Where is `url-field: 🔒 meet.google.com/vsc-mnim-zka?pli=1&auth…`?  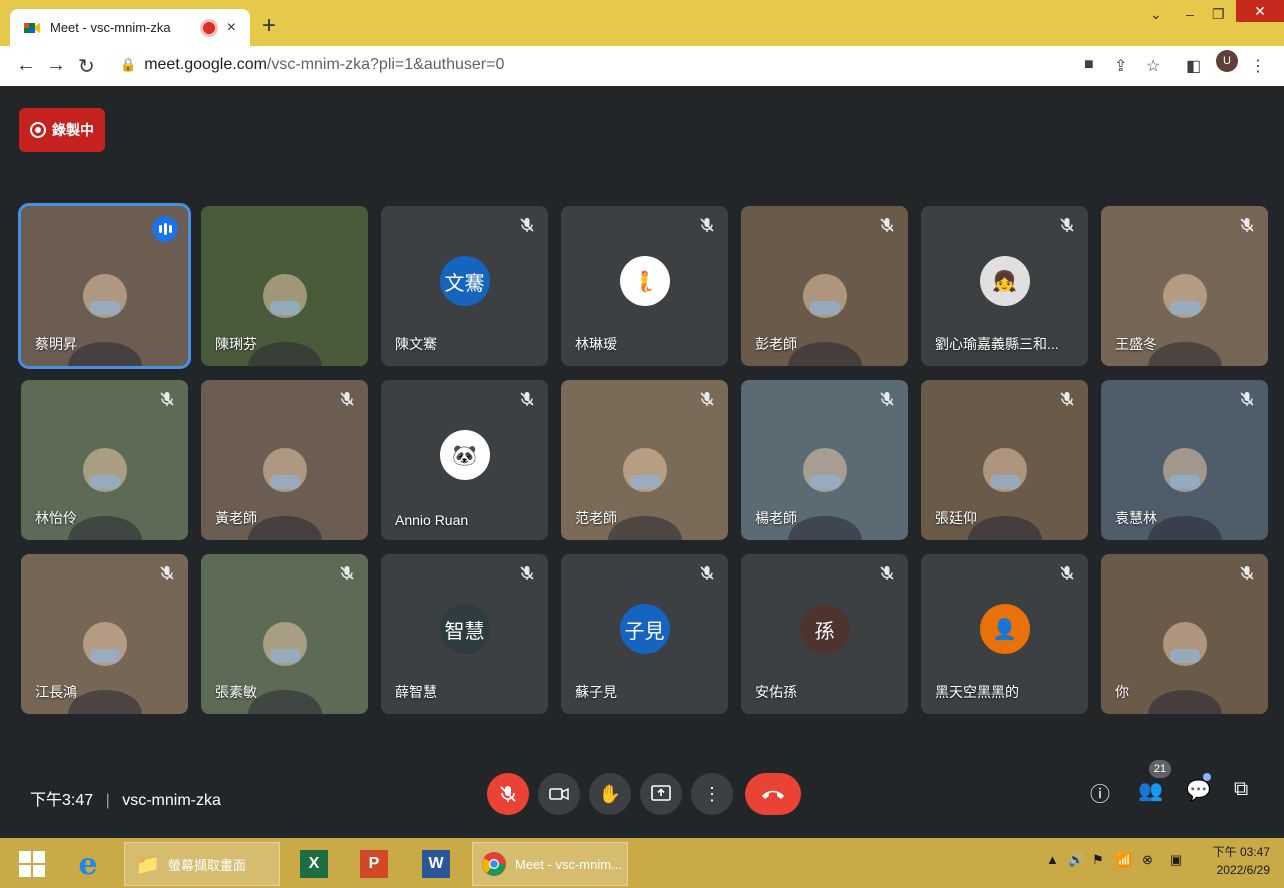
url-field: 🔒 meet.google.com/vsc-mnim-zka?pli=1&auth… is located at coordinates (312, 65).